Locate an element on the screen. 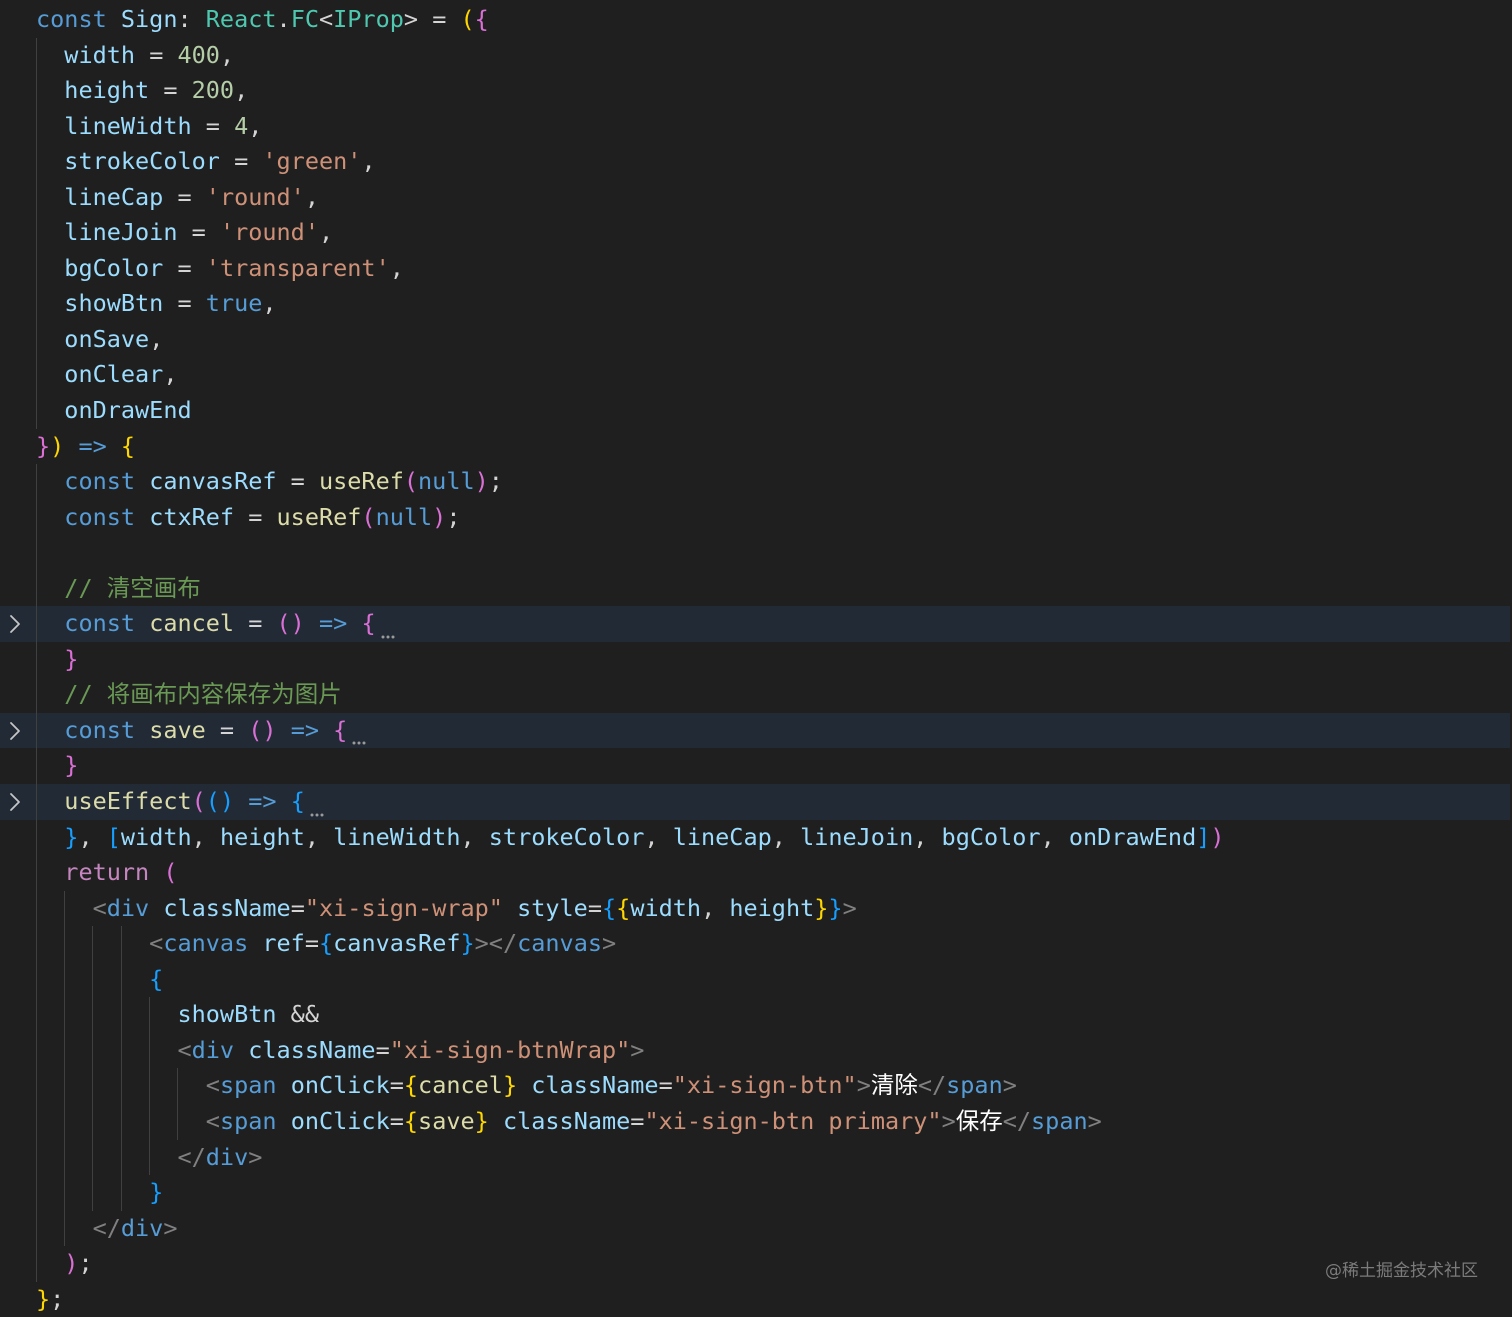  code-token: true is located at coordinates (234, 303).